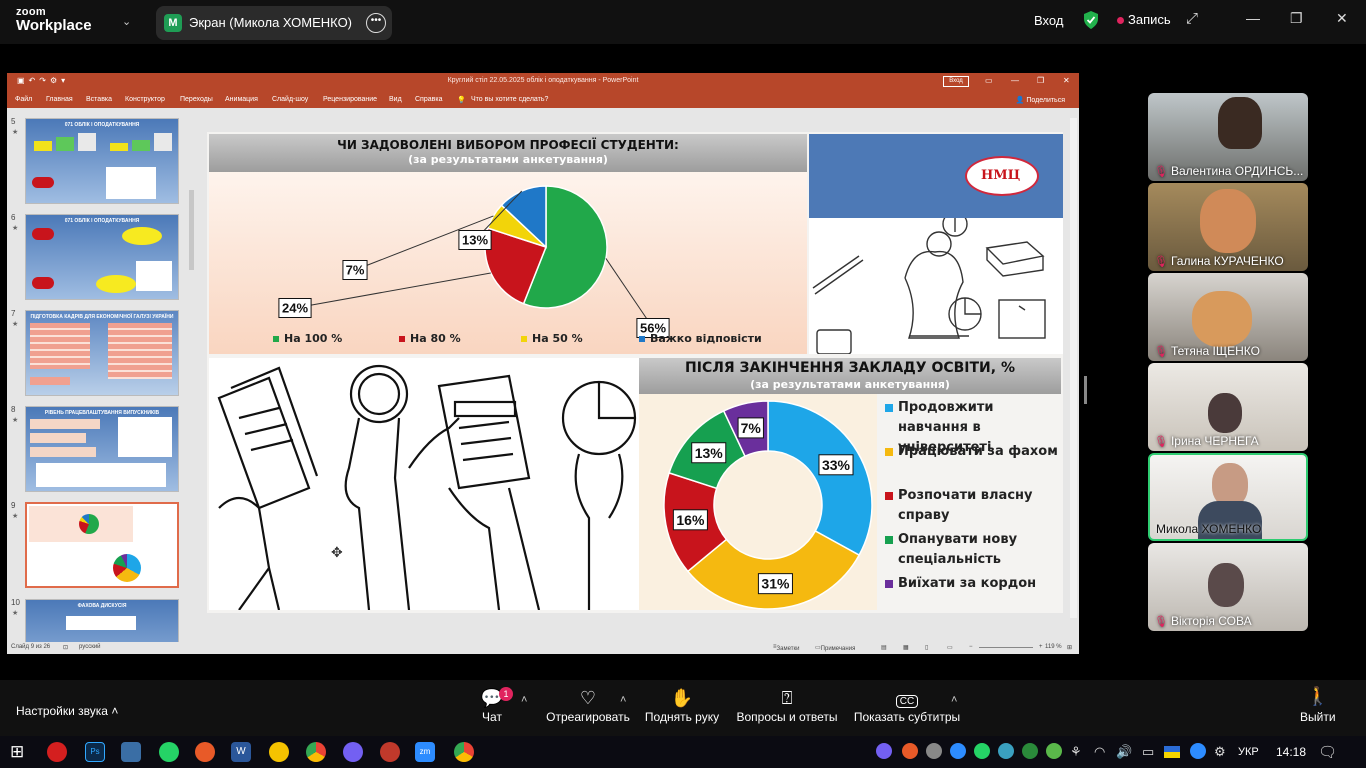  I want to click on audio-settings-button: Настройки звука ˄, so click(67, 711).